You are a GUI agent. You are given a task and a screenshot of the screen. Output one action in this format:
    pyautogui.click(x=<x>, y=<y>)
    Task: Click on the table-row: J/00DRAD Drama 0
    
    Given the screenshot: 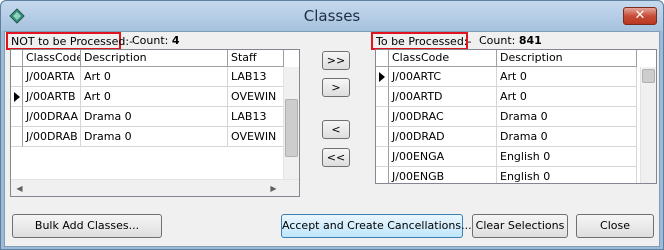 What is the action you would take?
    pyautogui.click(x=506, y=137)
    